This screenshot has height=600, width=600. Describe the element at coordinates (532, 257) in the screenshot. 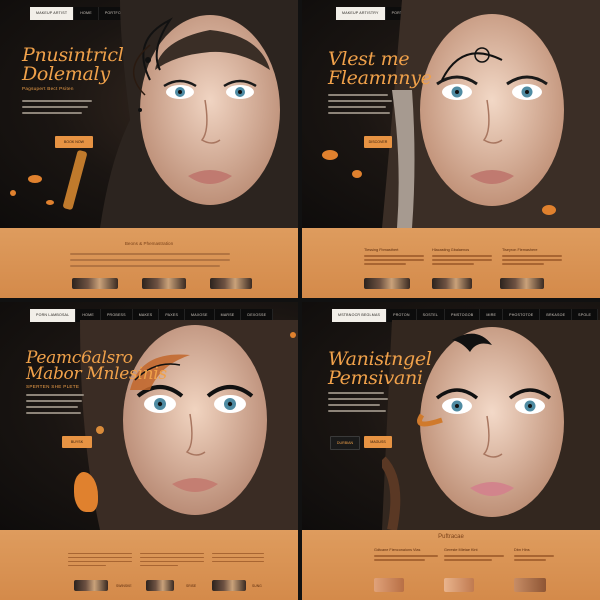

I see `feature-column: Tiseyron Flemashere` at that location.